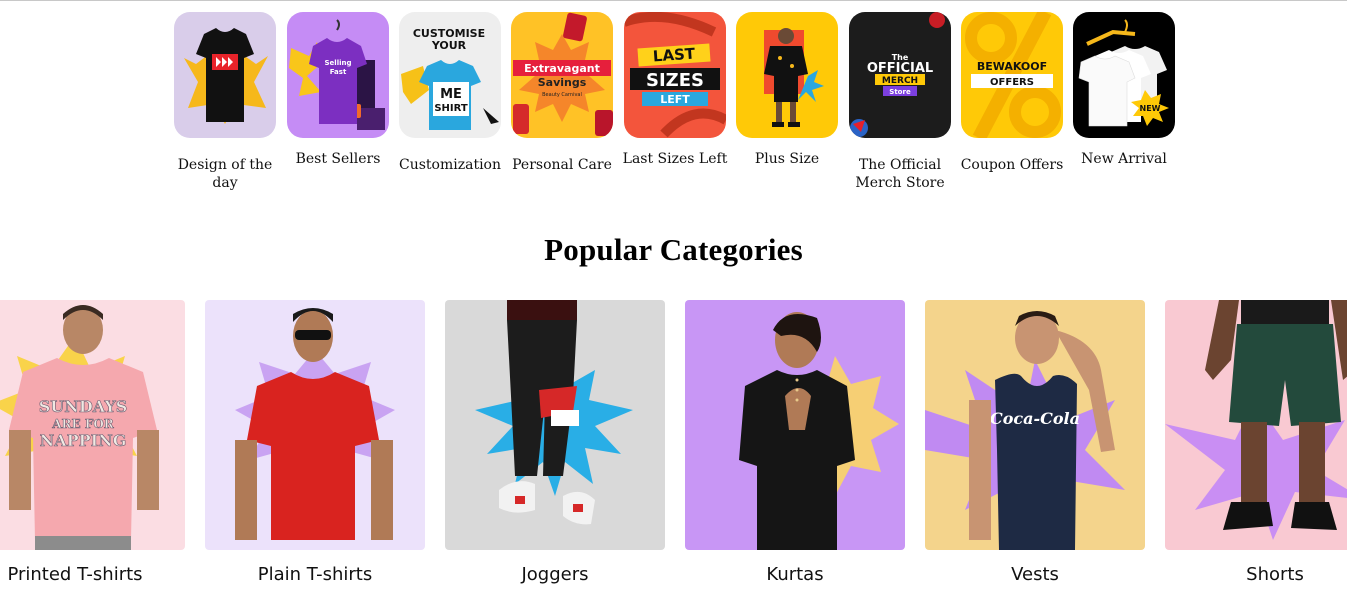 The height and width of the screenshot is (606, 1347). What do you see at coordinates (900, 92) in the screenshot?
I see `svg-text: Store` at bounding box center [900, 92].